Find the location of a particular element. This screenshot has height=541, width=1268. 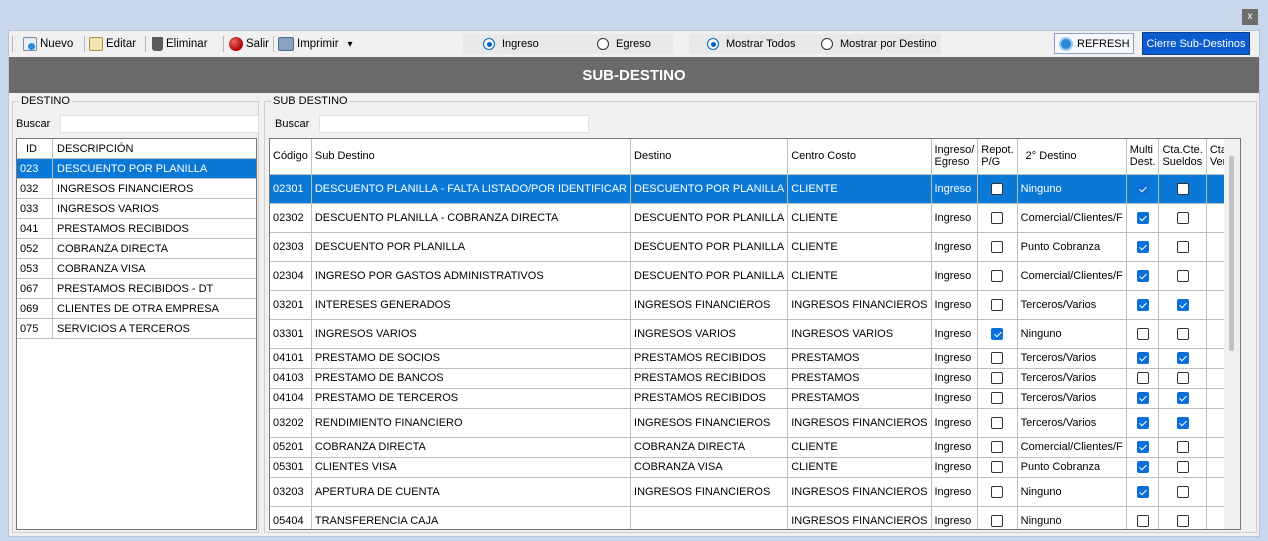

multi-dest-cell is located at coordinates (1143, 378).